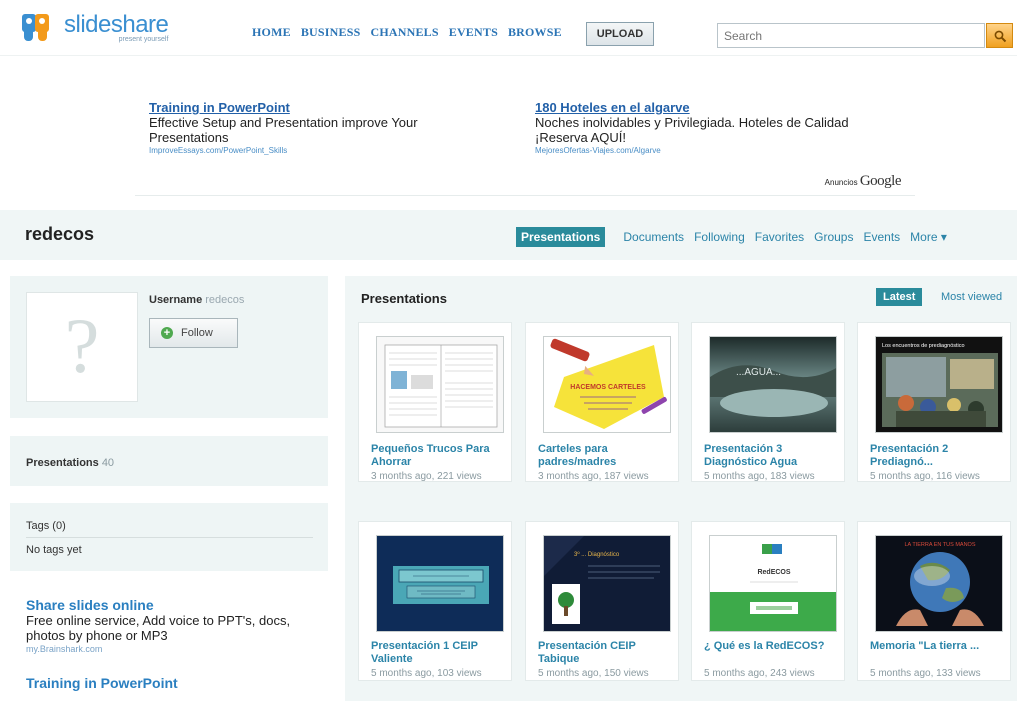 The width and height of the screenshot is (1017, 701). What do you see at coordinates (171, 605) in the screenshot?
I see `sidebar-ad-title: Share slides online` at bounding box center [171, 605].